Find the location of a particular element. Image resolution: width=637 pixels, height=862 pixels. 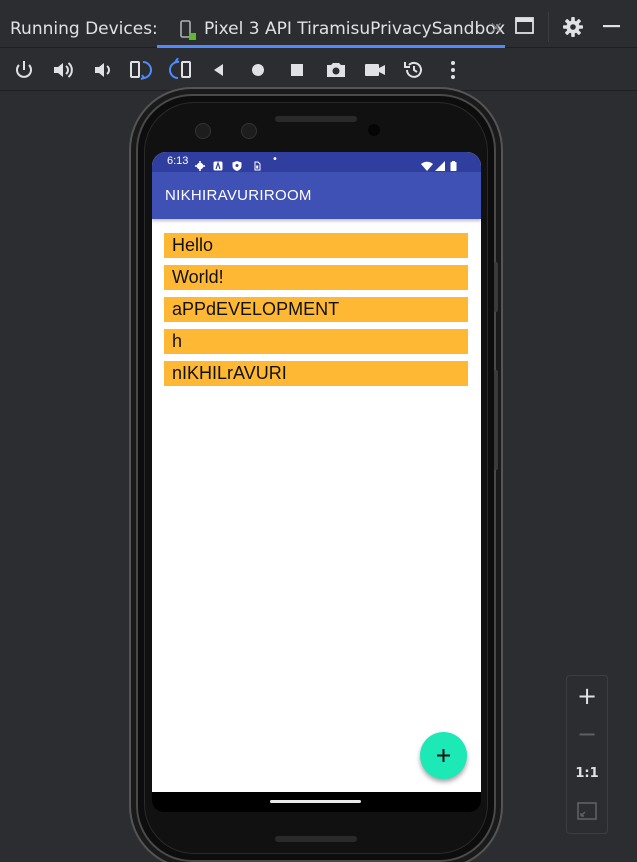

wifi-icon is located at coordinates (427, 163).